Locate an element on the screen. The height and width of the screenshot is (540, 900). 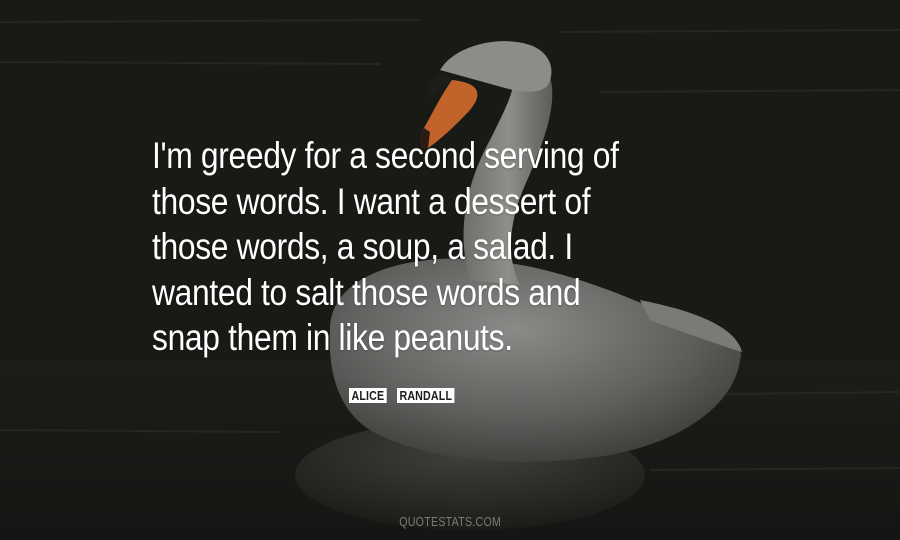
author-first-name: ALICE is located at coordinates (368, 395).